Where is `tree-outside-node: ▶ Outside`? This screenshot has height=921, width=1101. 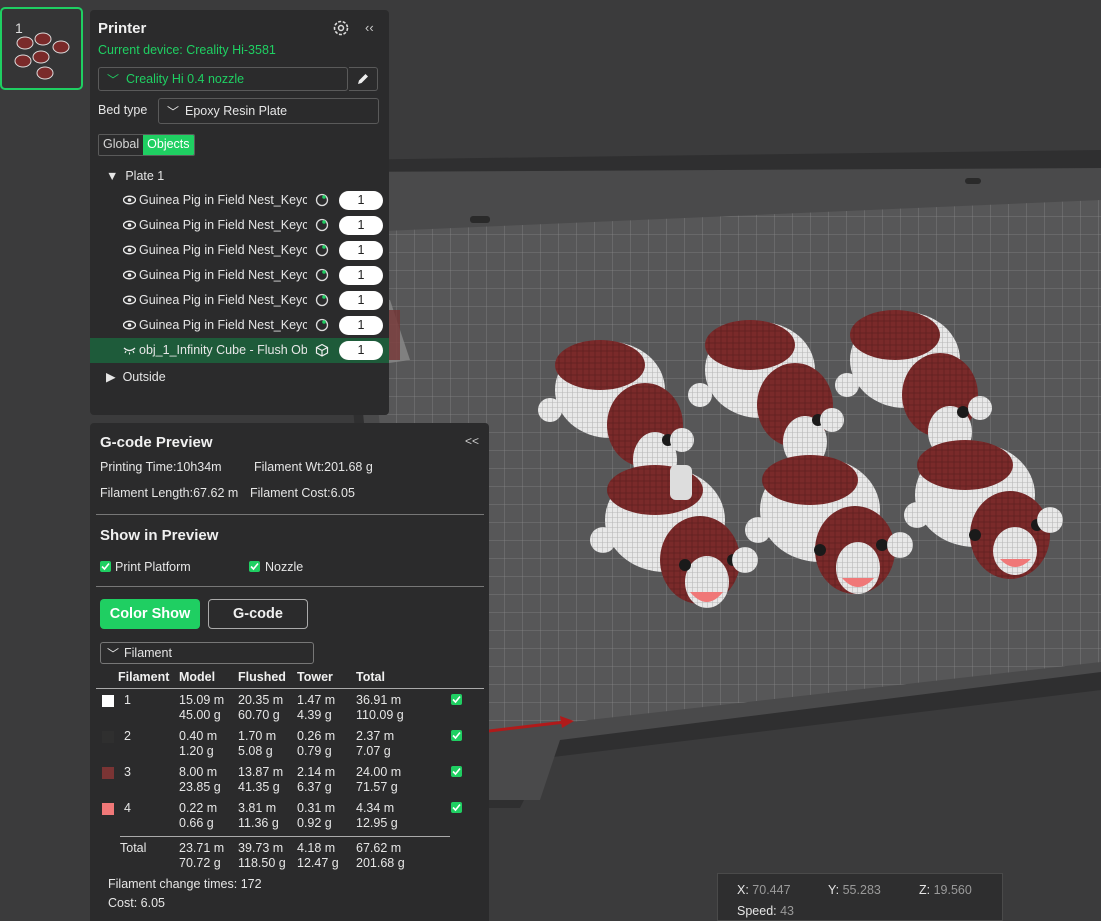 tree-outside-node: ▶ Outside is located at coordinates (136, 376).